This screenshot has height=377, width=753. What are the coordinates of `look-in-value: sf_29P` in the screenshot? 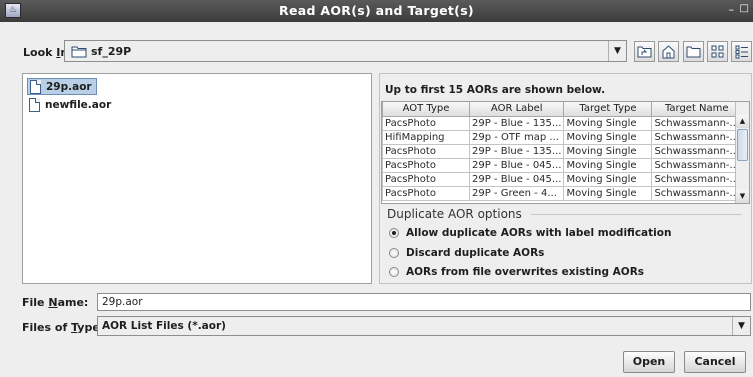 It's located at (111, 51).